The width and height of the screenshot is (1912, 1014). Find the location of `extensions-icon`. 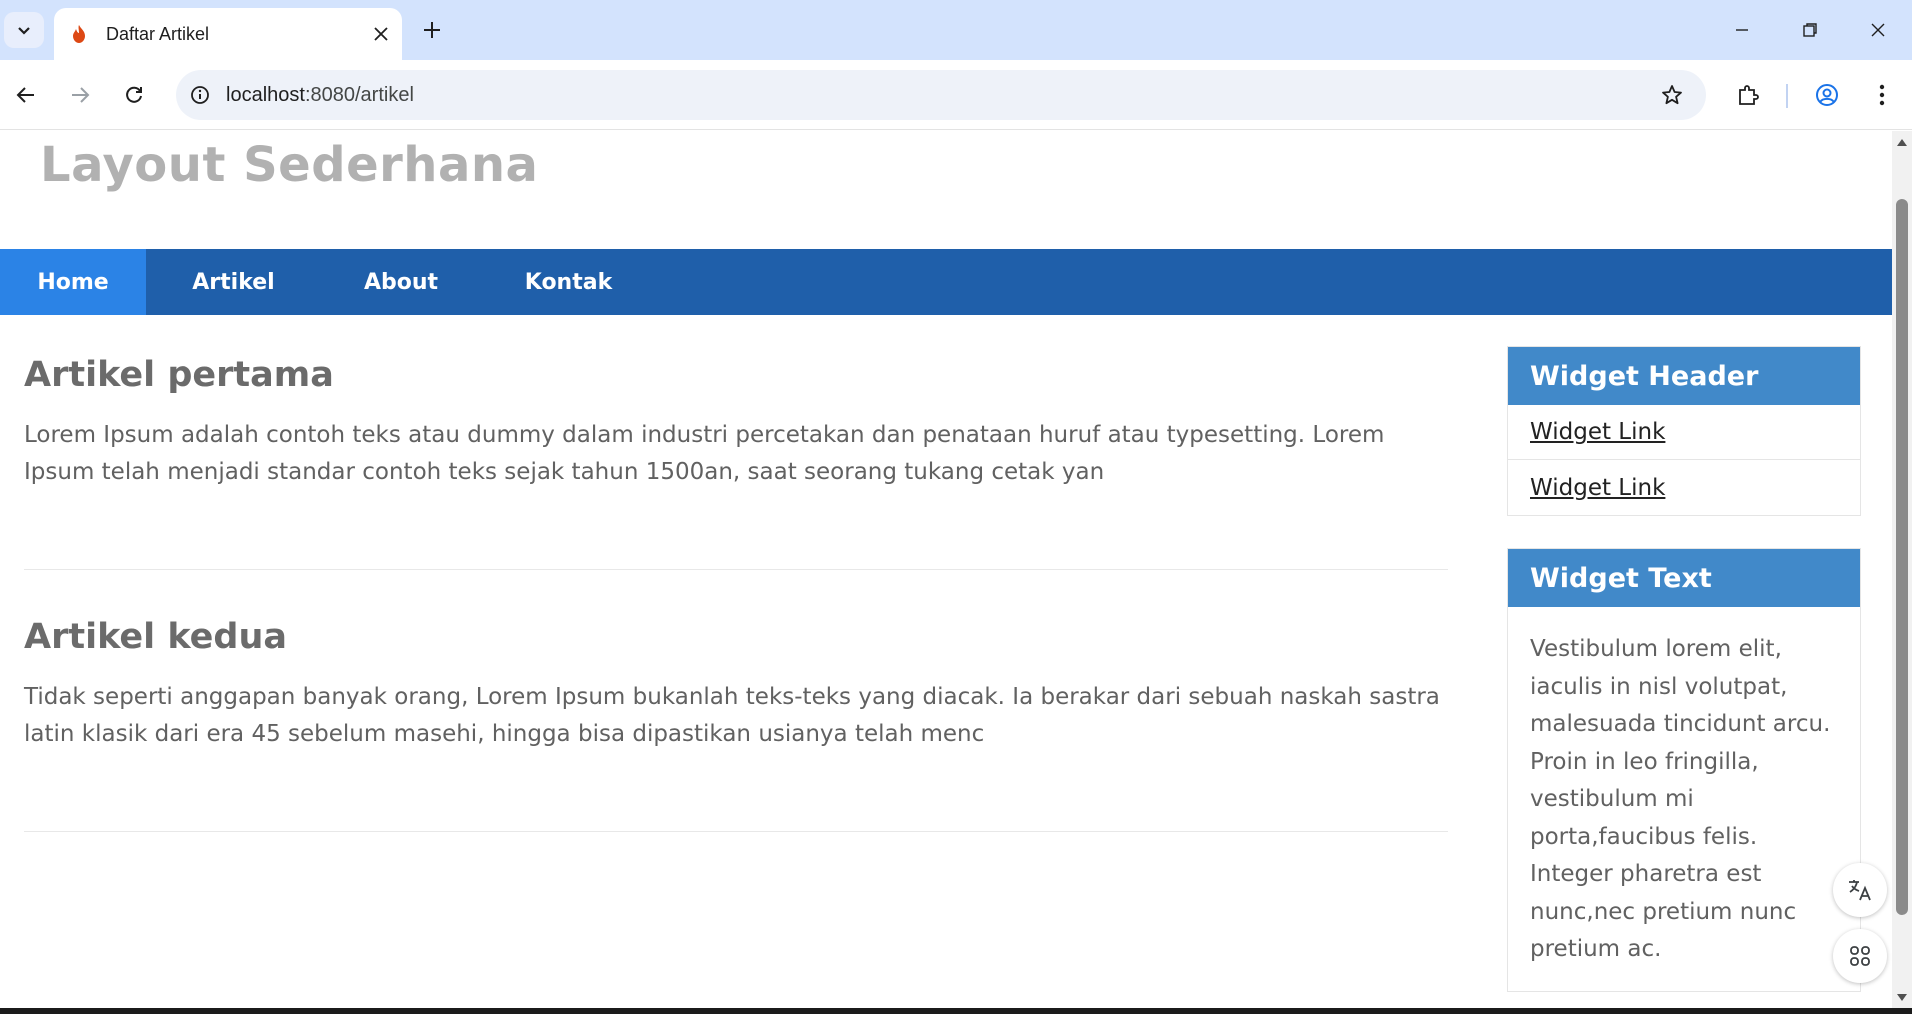

extensions-icon is located at coordinates (1749, 95).